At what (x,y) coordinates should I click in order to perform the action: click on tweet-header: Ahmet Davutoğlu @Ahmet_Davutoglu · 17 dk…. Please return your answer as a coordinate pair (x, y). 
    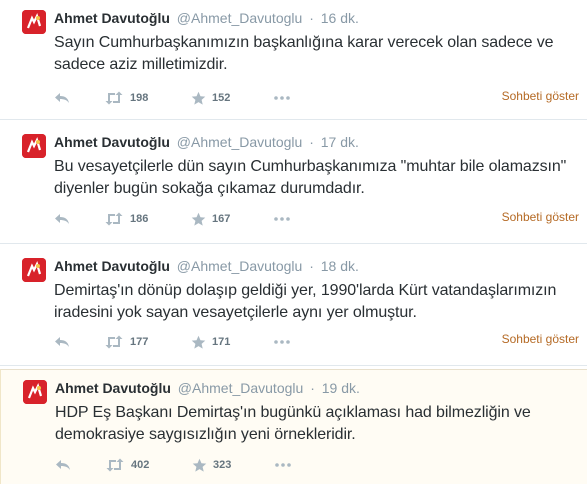
    Looking at the image, I should click on (206, 142).